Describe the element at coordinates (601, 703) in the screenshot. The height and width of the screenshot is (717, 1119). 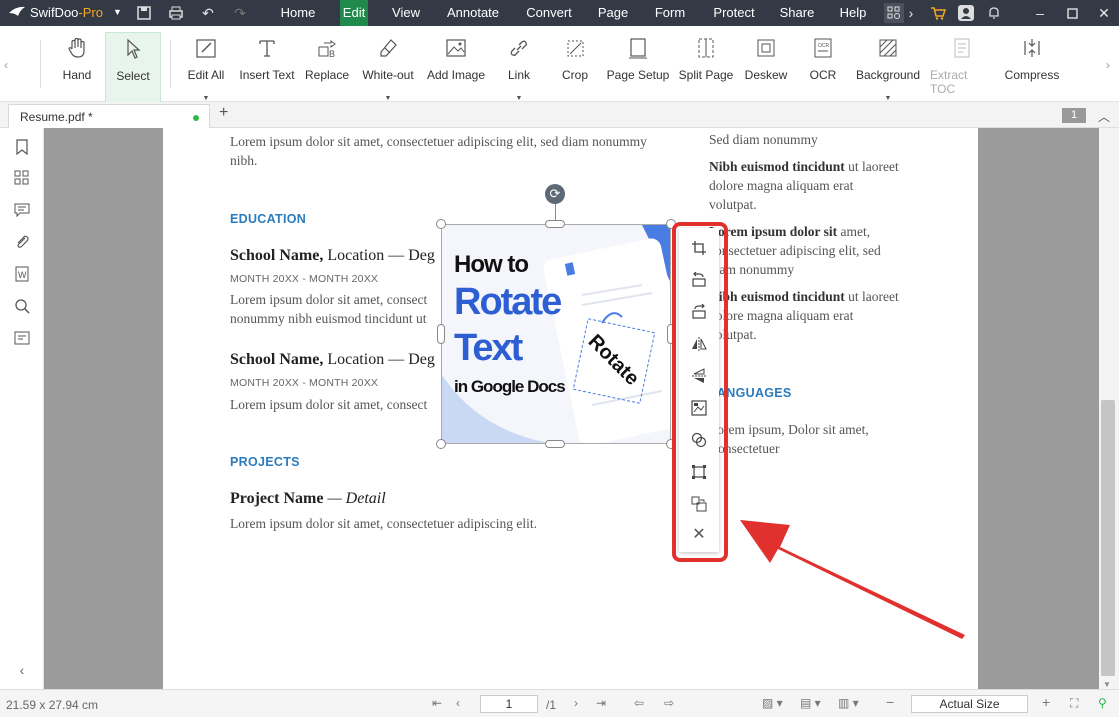
I see `last-page-icon: ⇥` at that location.